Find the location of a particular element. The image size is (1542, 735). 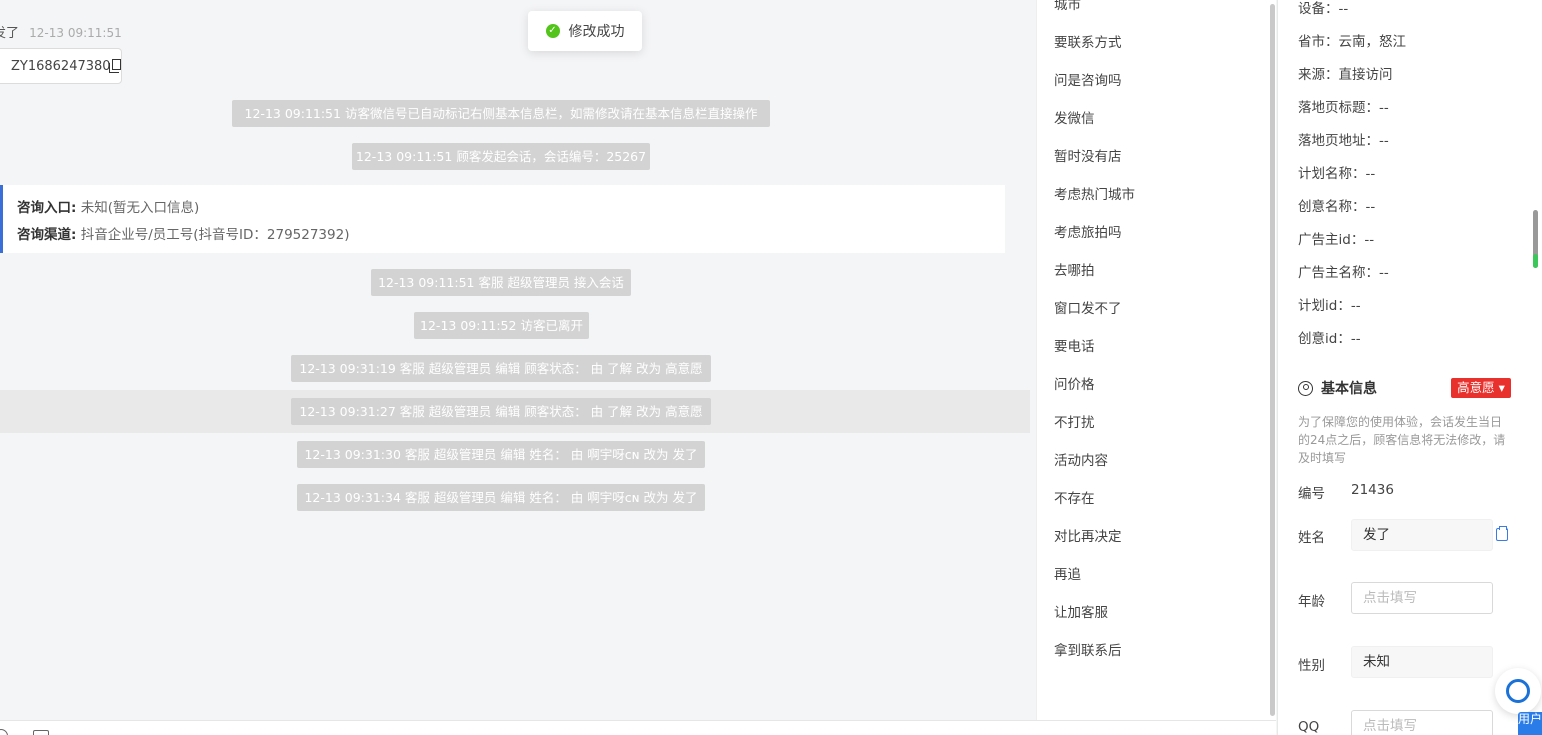

quick-reply-item: 城市 is located at coordinates (1094, 12).